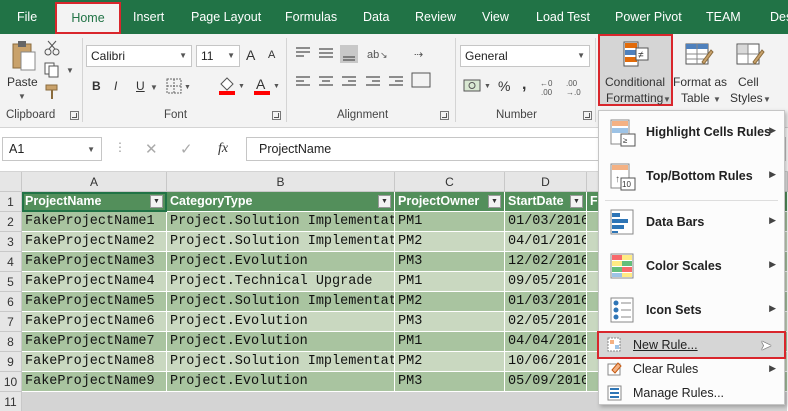 This screenshot has height=411, width=788. I want to click on tab-insert: Insert, so click(148, 17).